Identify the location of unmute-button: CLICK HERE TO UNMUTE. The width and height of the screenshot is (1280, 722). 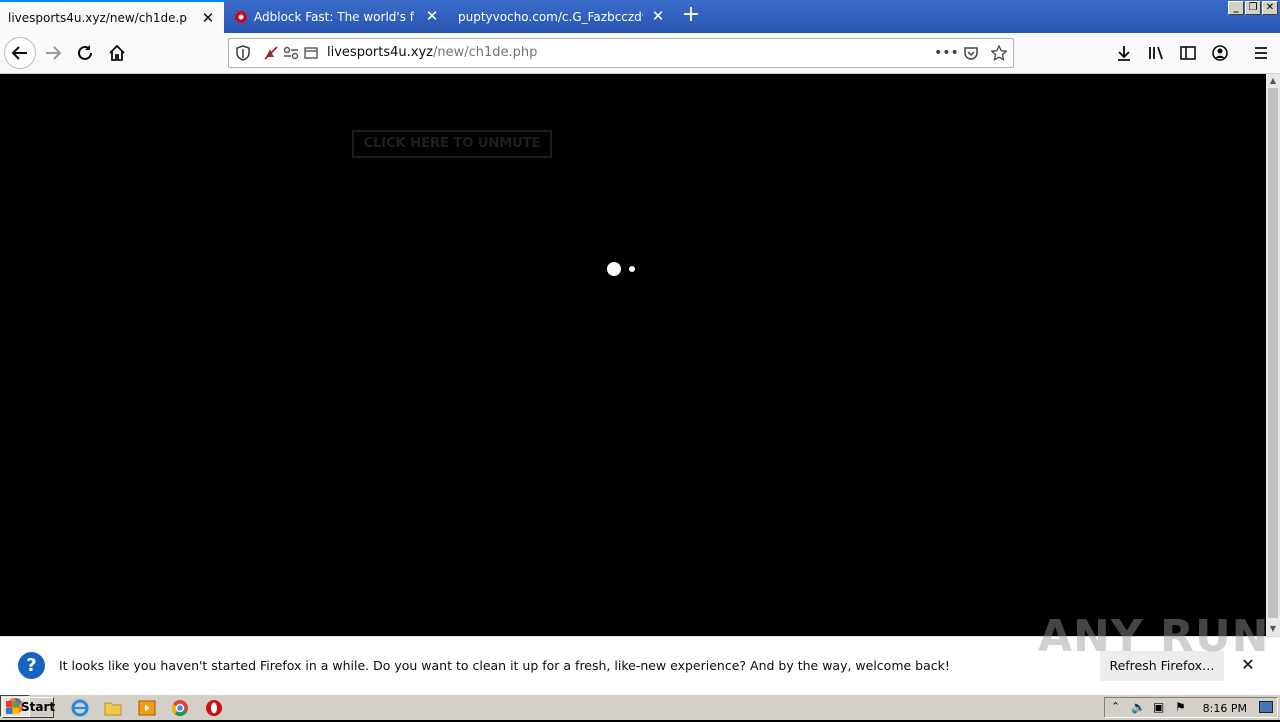
(452, 144).